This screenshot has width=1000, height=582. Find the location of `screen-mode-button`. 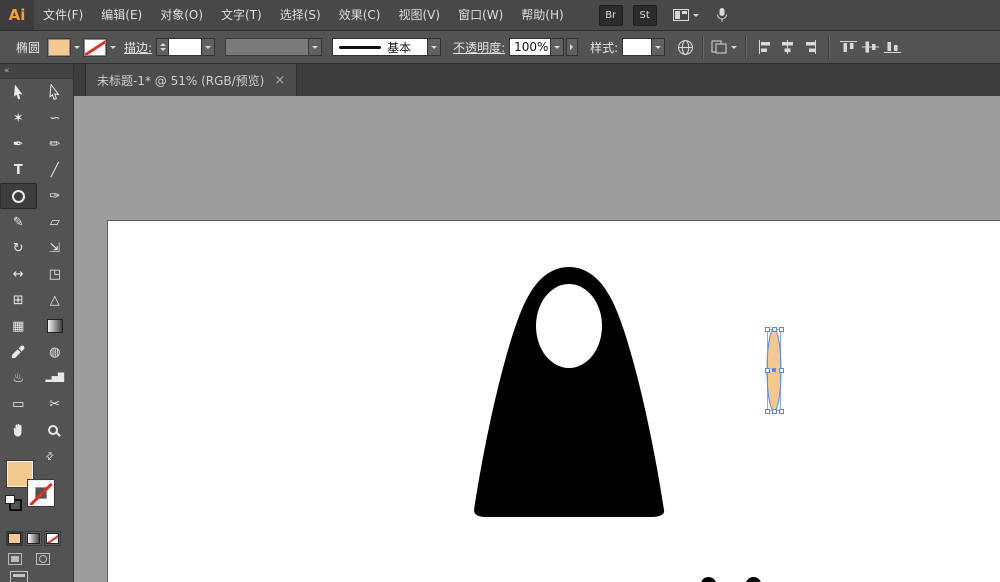

screen-mode-button is located at coordinates (19, 576).